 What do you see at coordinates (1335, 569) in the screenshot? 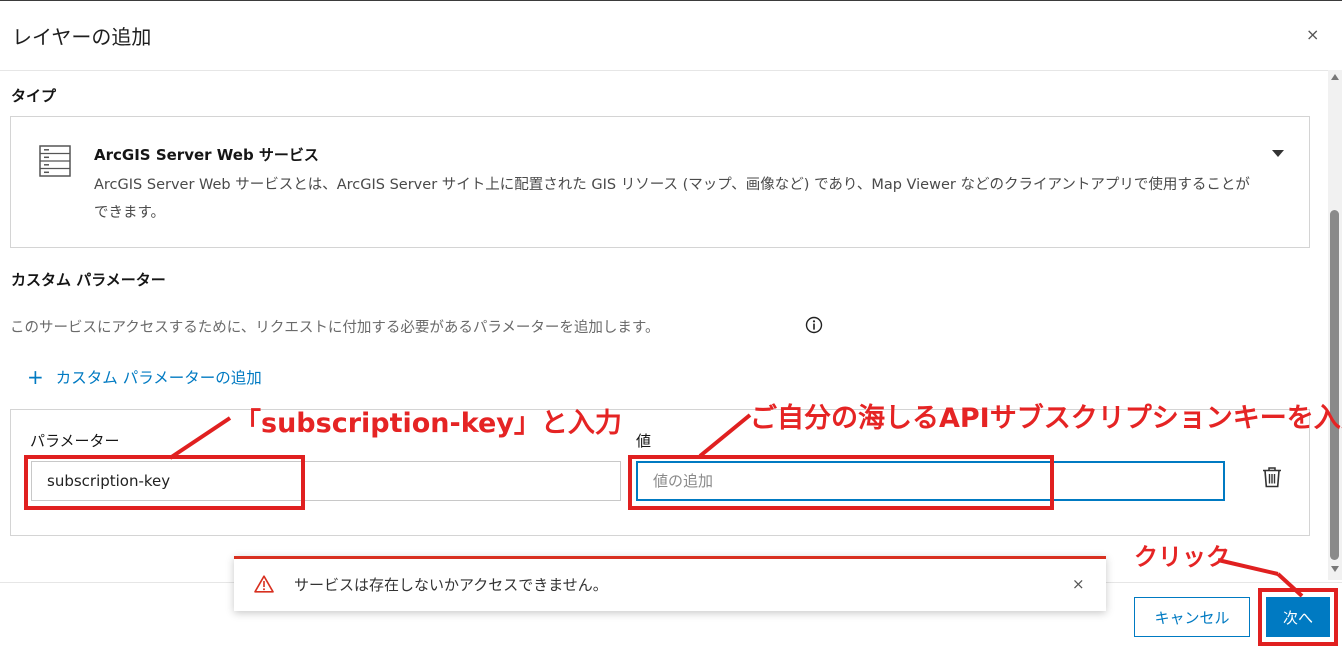
I see `scroll-down-arrow-icon` at bounding box center [1335, 569].